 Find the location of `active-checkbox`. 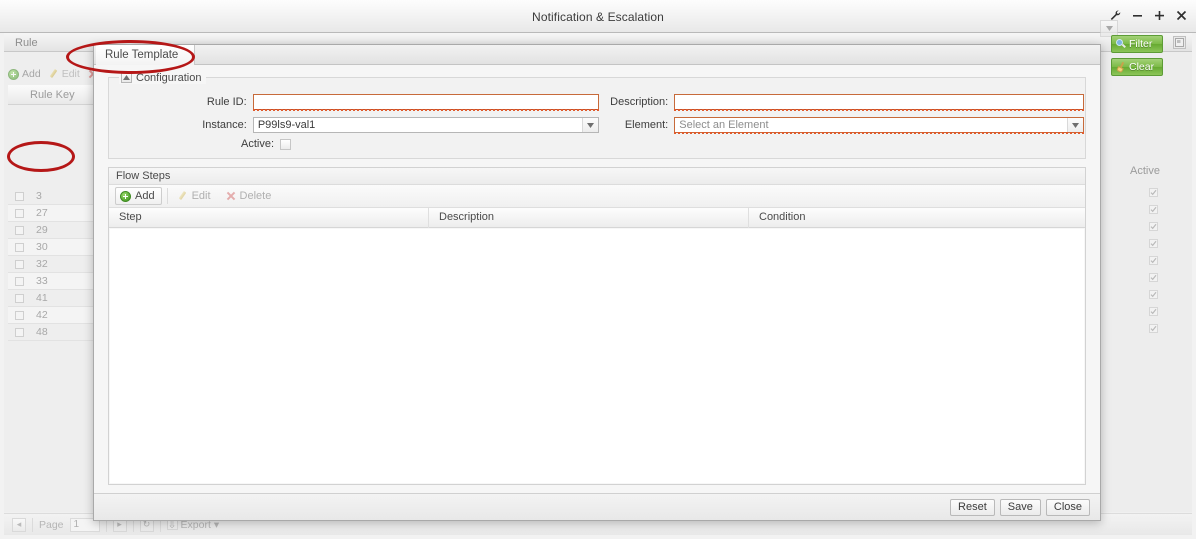

active-checkbox is located at coordinates (285, 144).